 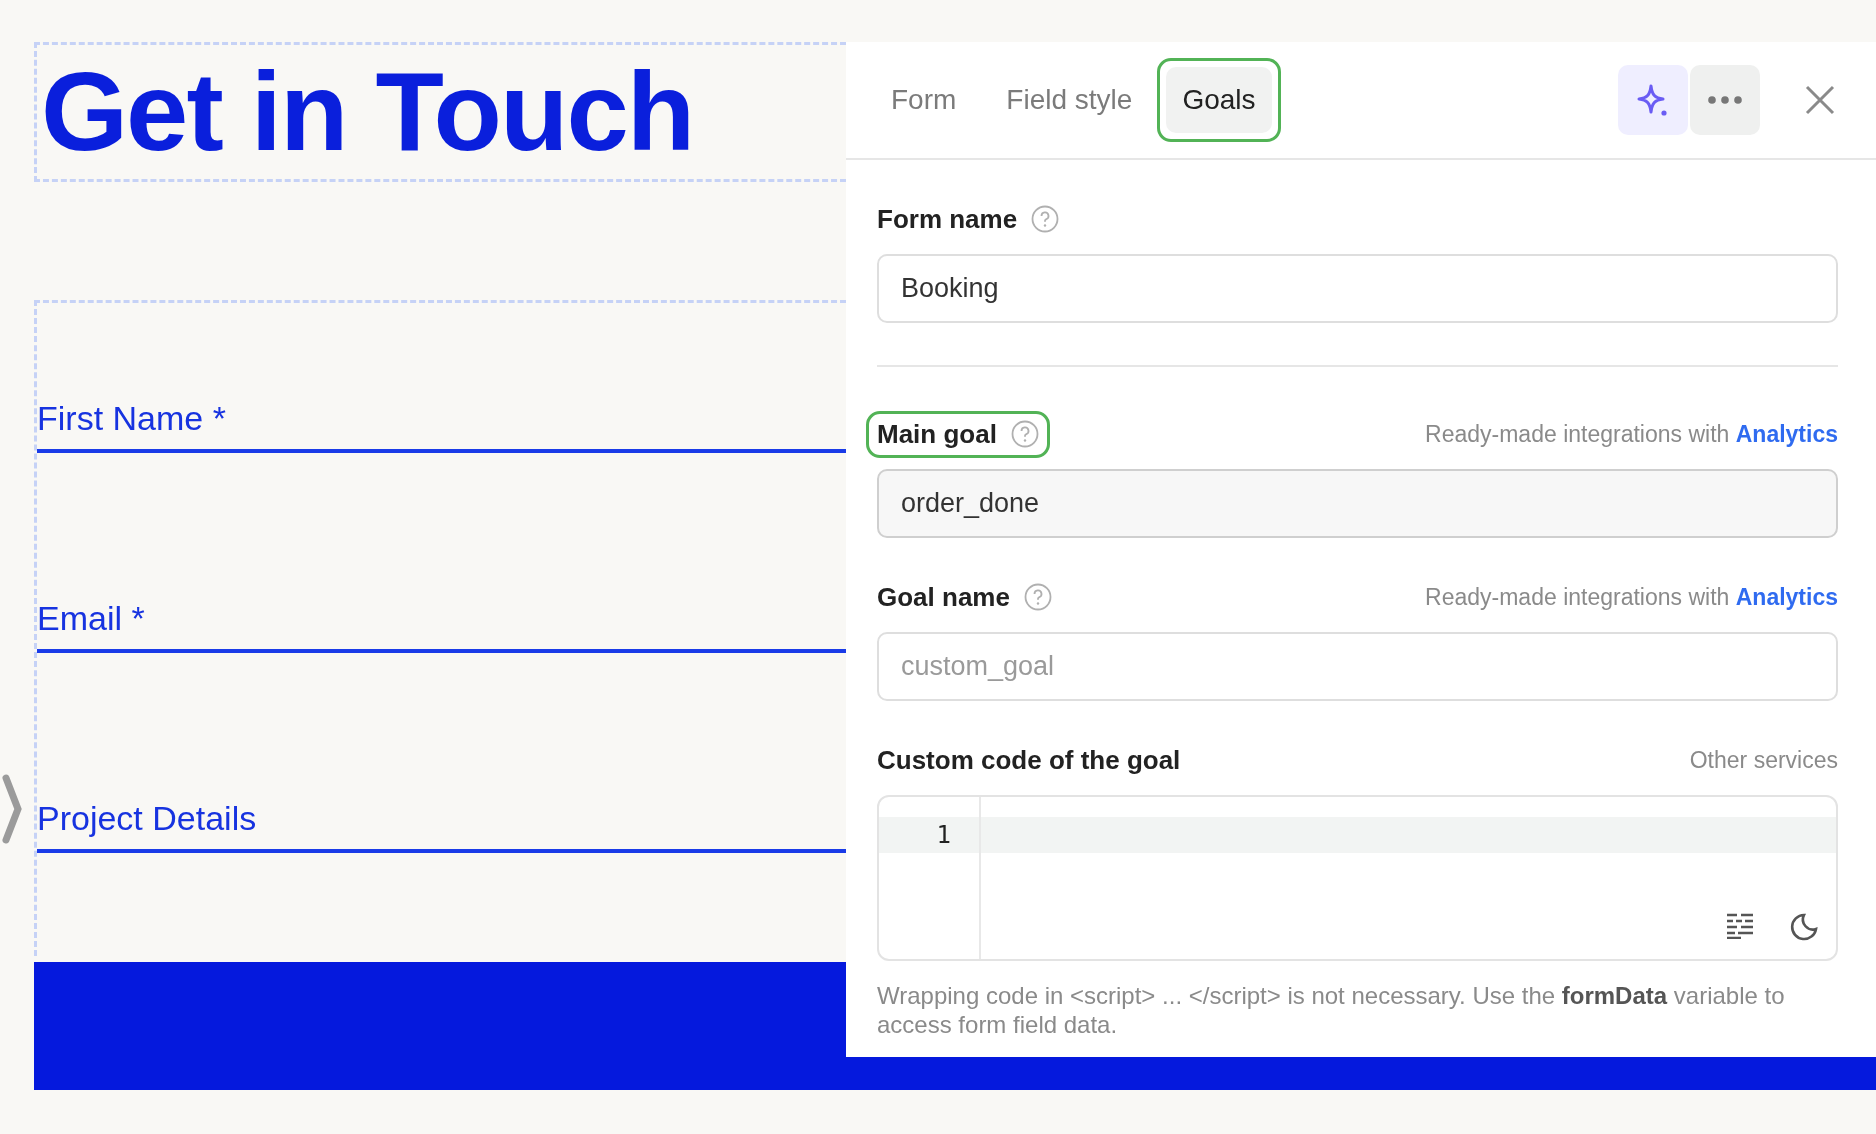 I want to click on text-field: custom_goal, so click(x=1357, y=666).